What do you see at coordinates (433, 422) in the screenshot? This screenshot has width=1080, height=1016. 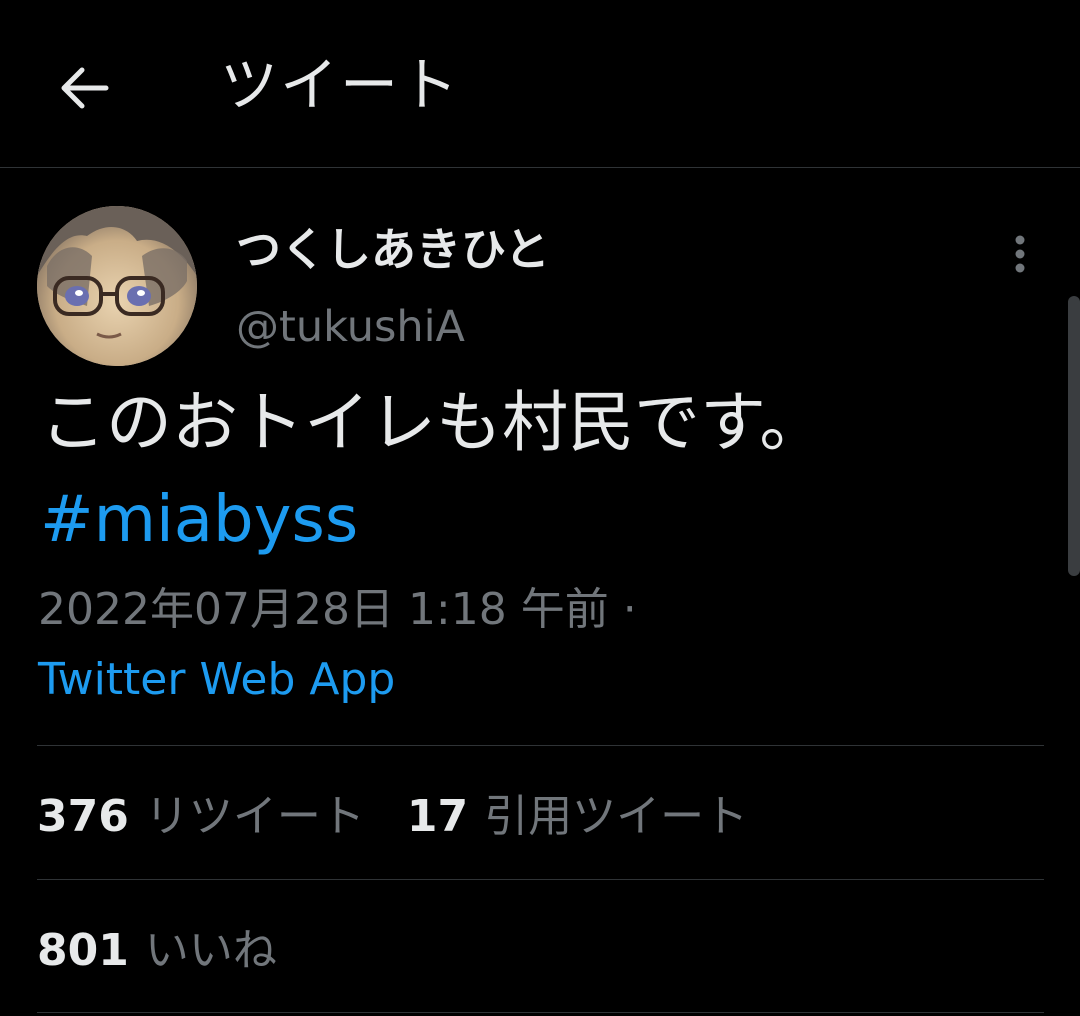 I see `tweet-text: このおトイレも村民です。` at bounding box center [433, 422].